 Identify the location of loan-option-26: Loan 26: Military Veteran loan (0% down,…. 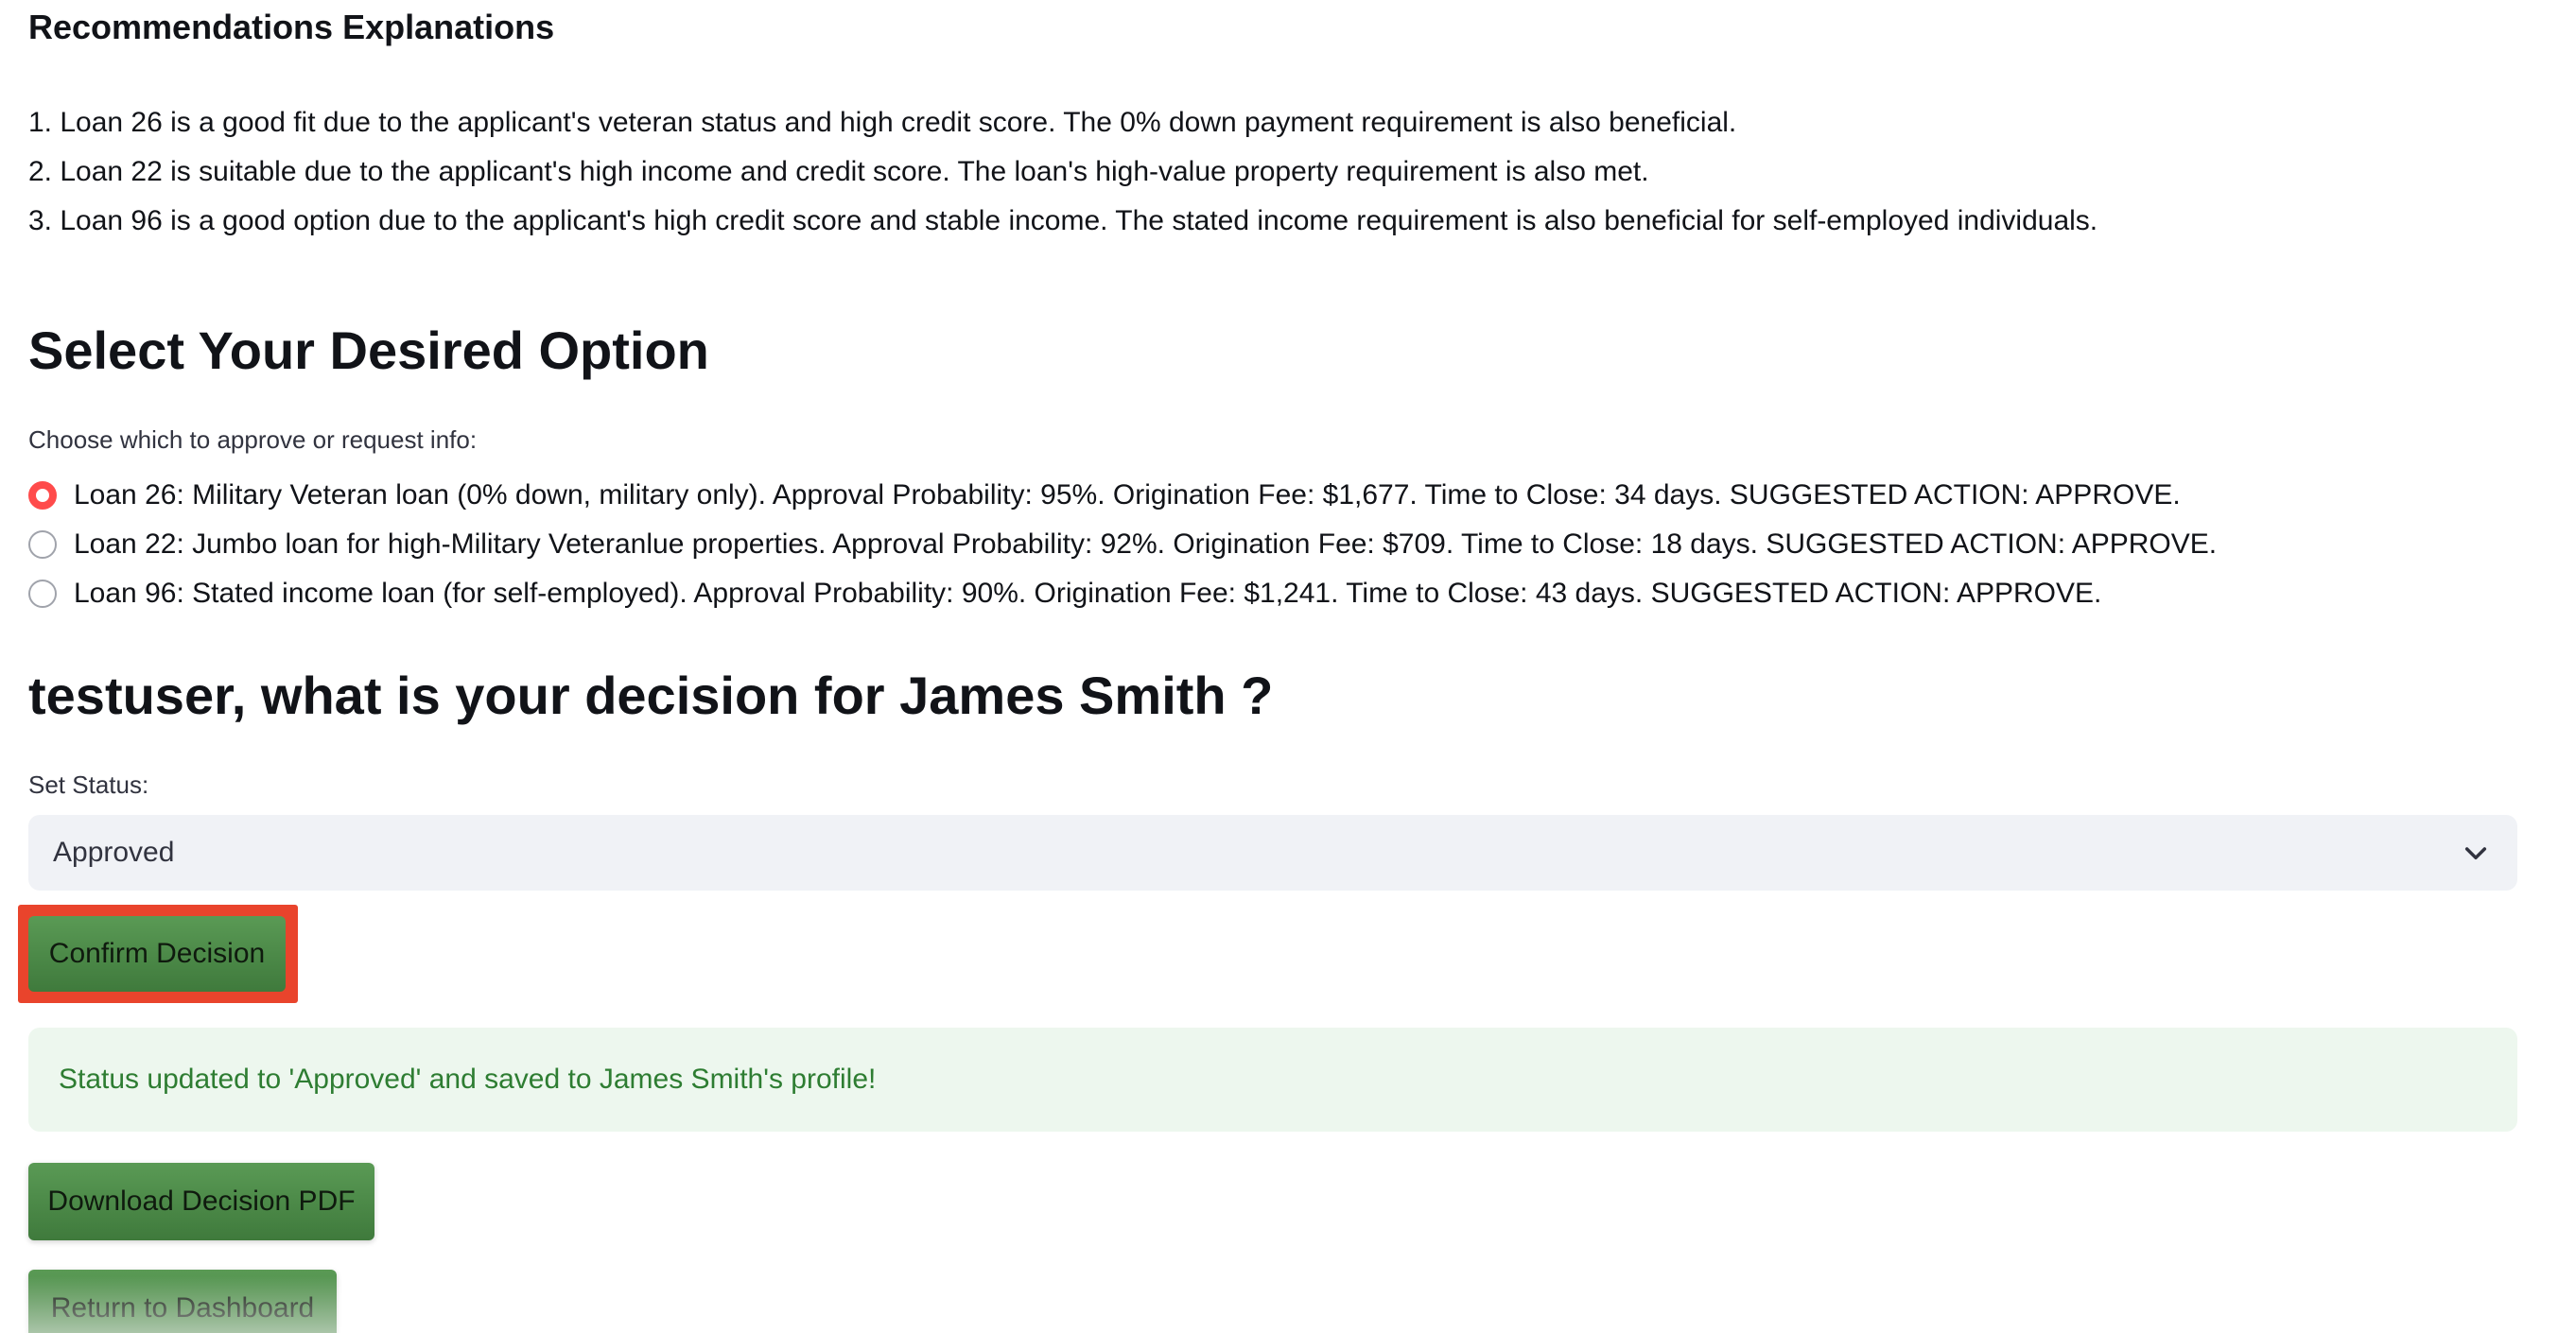
(1272, 495).